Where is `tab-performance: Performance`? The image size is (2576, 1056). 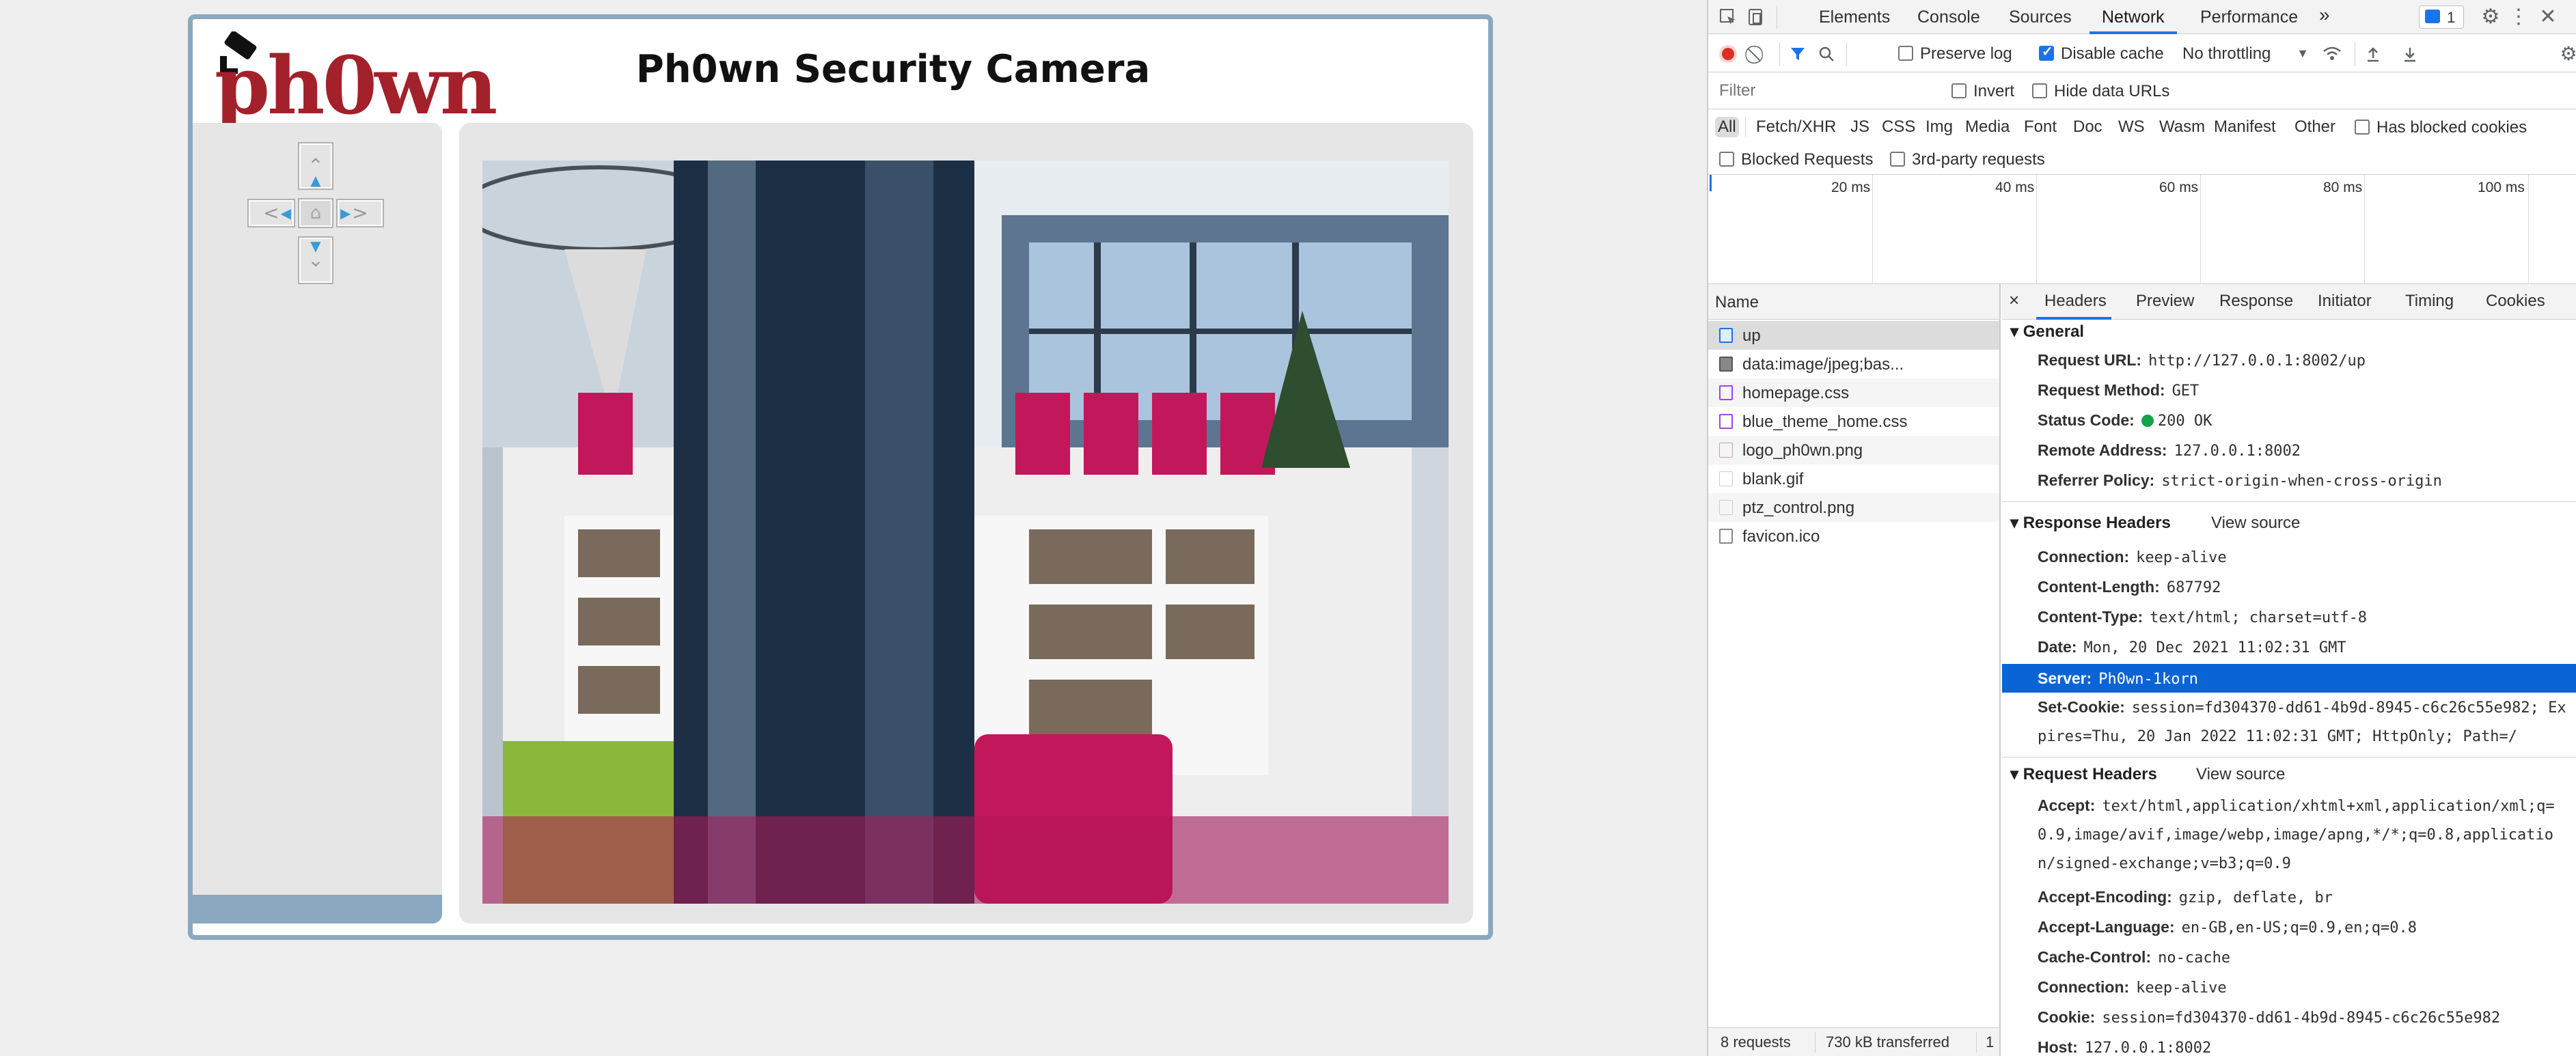
tab-performance: Performance is located at coordinates (2249, 17).